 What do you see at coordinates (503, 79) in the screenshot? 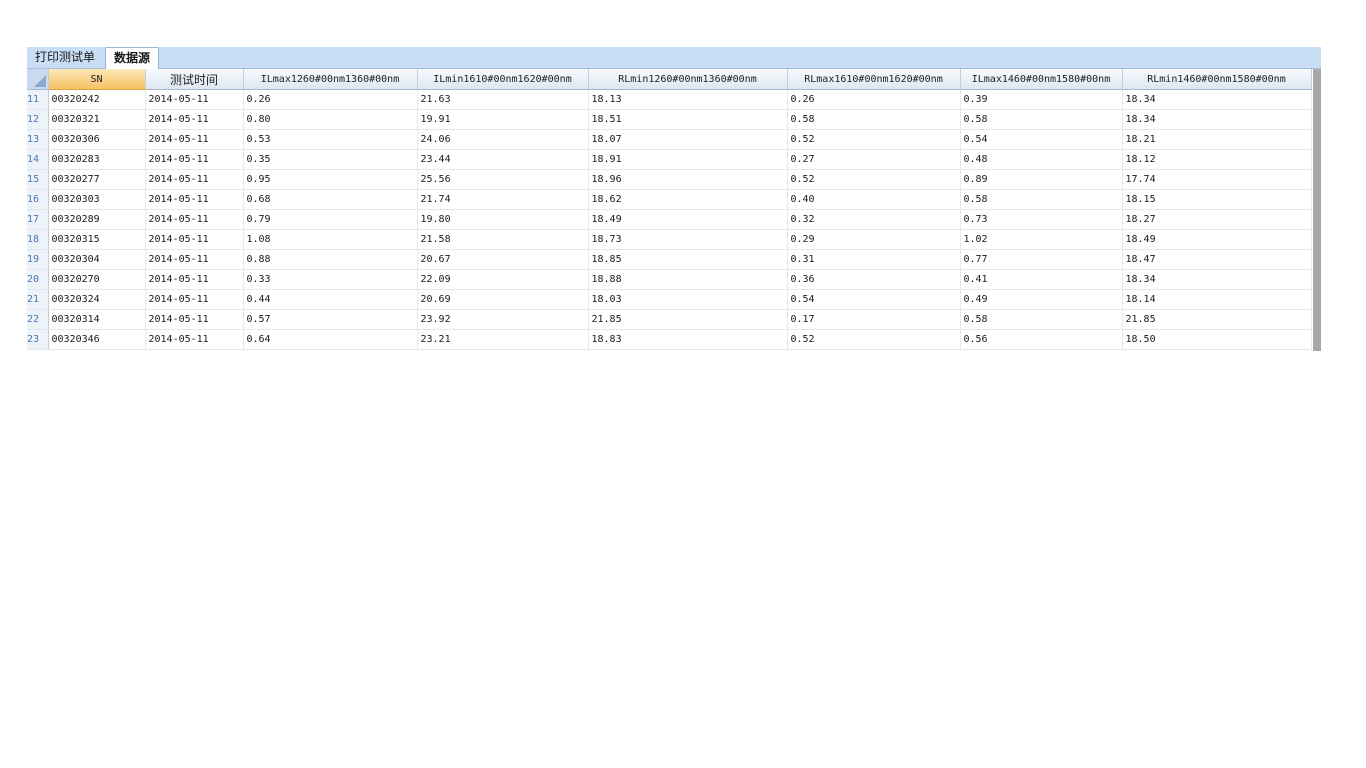
I see `column-header-ilmin-1610-1620: ILmin1610#00nm1620#00nm` at bounding box center [503, 79].